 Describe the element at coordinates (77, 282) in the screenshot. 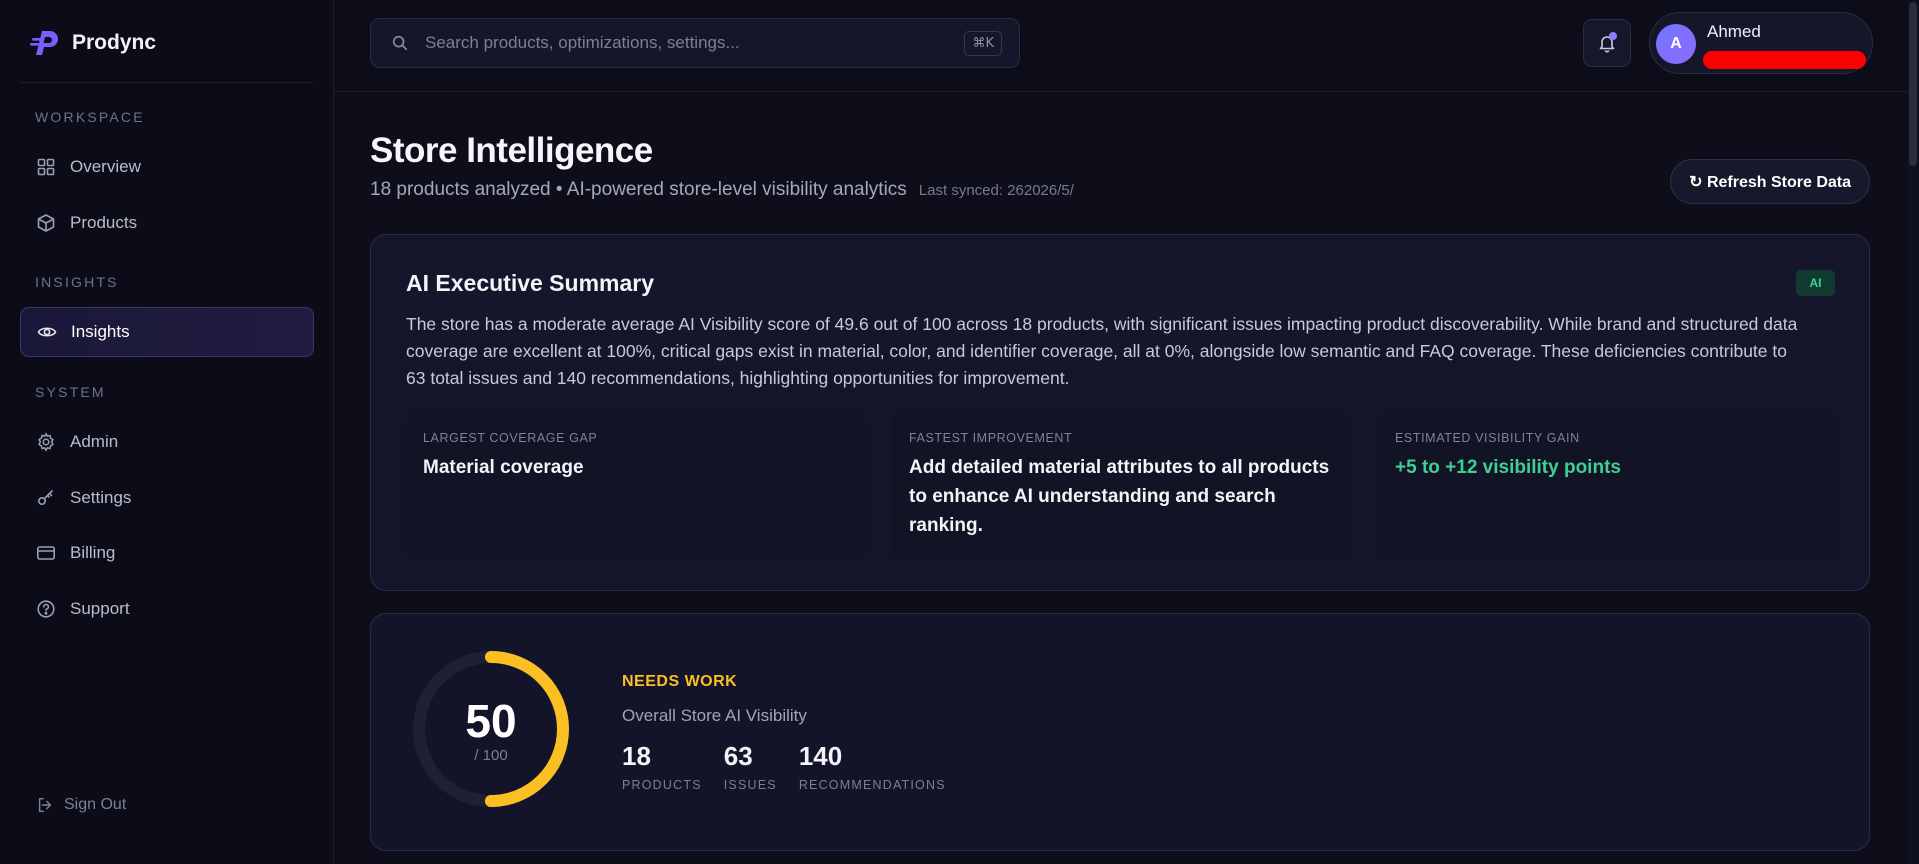

I see `section-label-insights: INSIGHTS` at that location.